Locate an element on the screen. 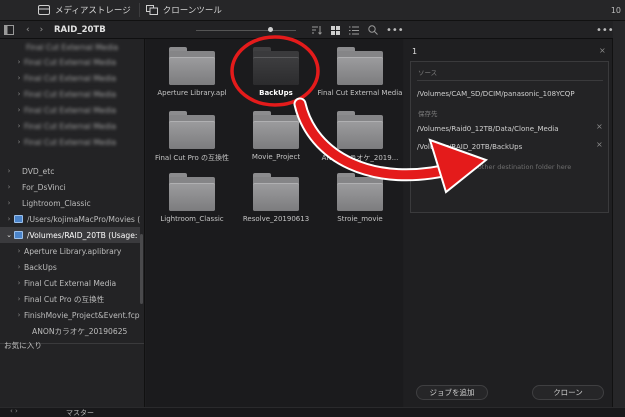 The image size is (625, 417). folder-name: Final Cut External Media is located at coordinates (360, 93).